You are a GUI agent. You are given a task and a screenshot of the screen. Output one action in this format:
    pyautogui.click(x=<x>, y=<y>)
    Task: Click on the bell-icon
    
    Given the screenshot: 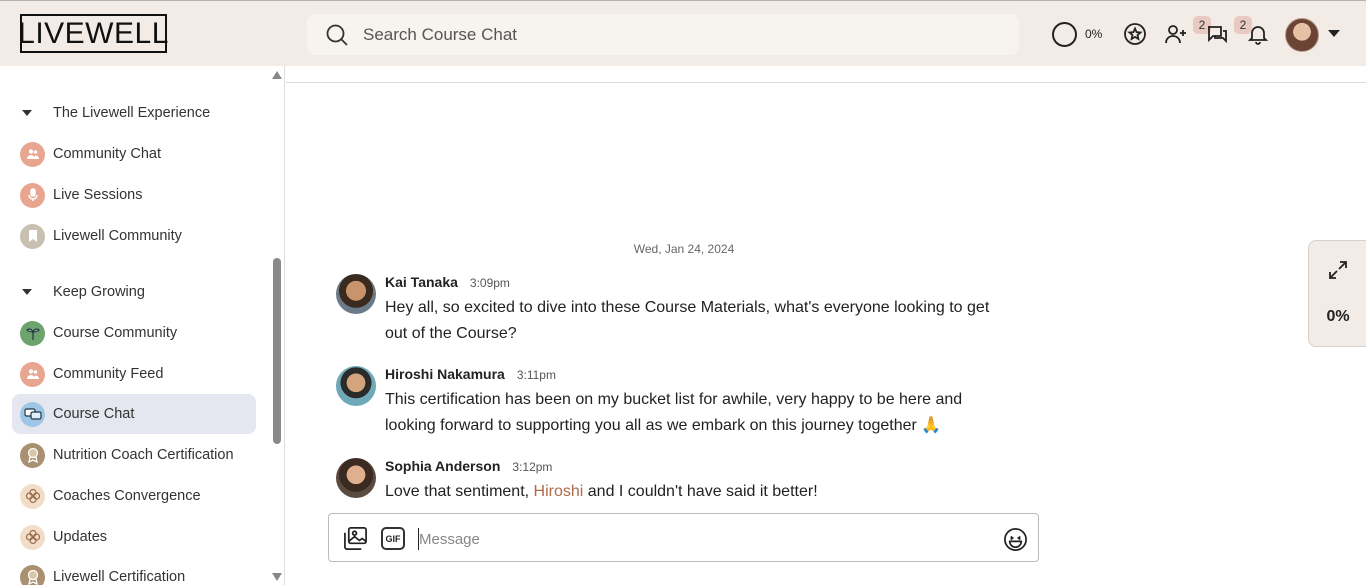 What is the action you would take?
    pyautogui.click(x=1258, y=34)
    